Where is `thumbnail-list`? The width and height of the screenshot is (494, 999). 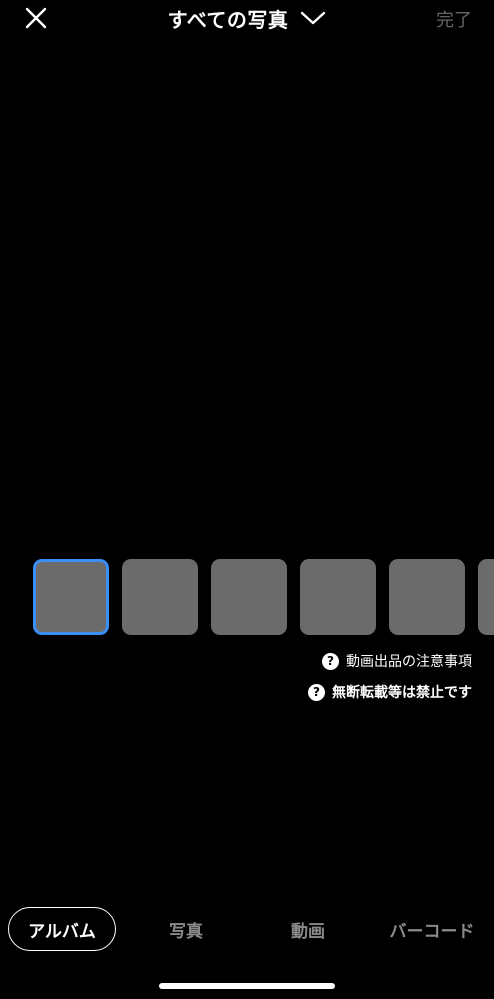
thumbnail-list is located at coordinates (263, 597).